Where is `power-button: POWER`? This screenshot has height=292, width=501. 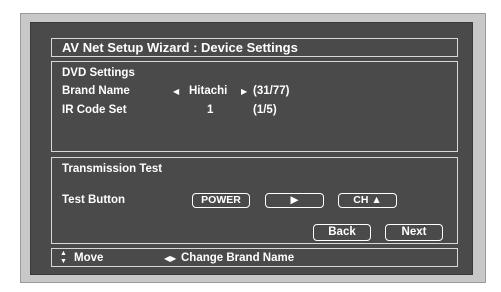
power-button: POWER is located at coordinates (221, 200).